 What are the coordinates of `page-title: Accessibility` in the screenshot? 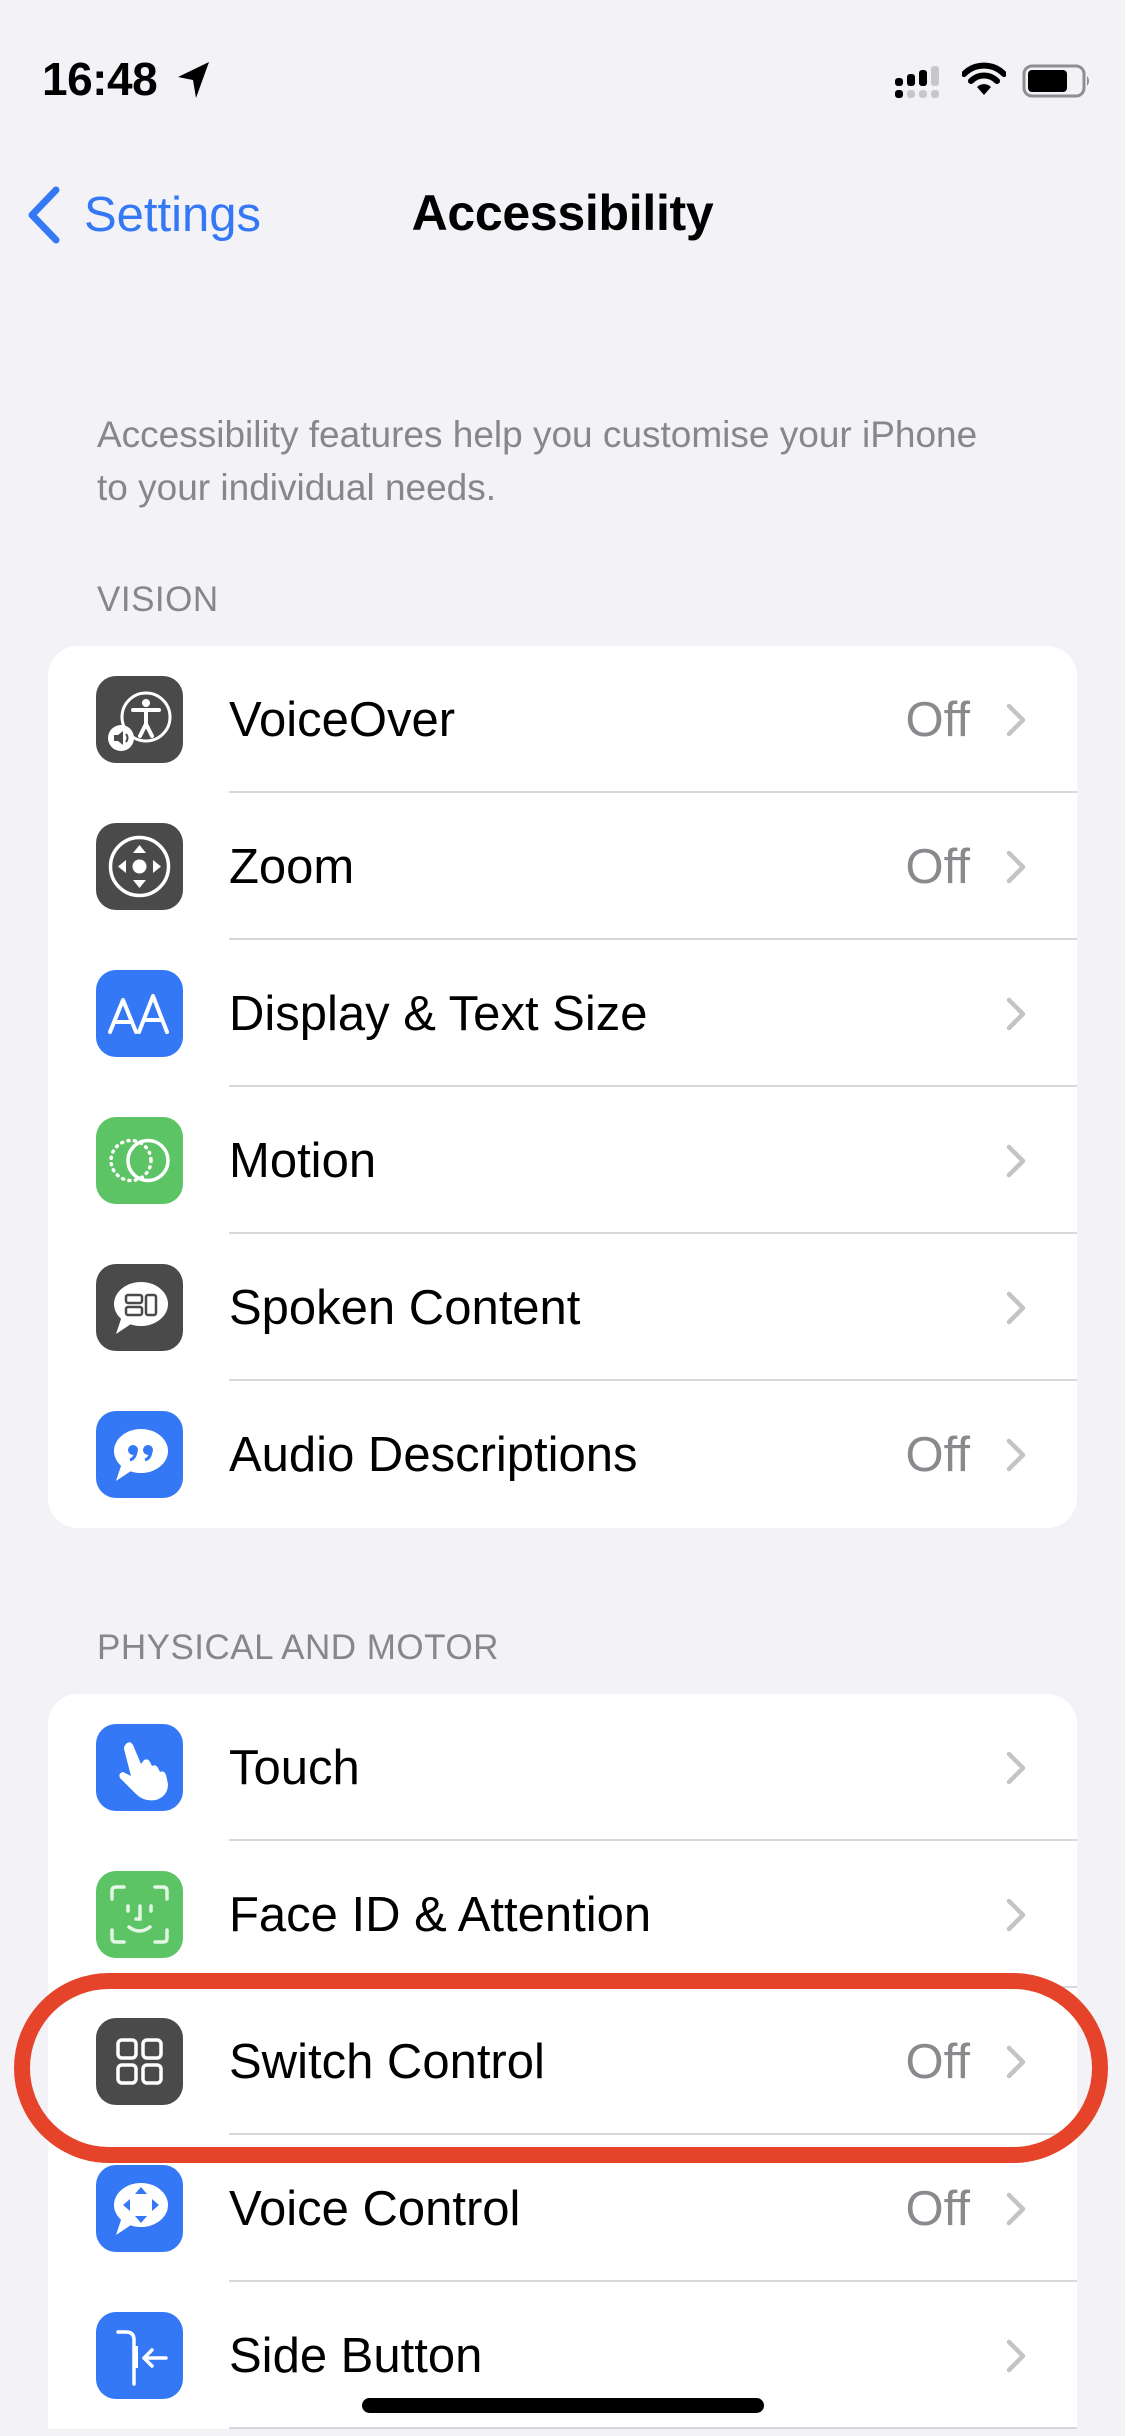 It's located at (562, 213).